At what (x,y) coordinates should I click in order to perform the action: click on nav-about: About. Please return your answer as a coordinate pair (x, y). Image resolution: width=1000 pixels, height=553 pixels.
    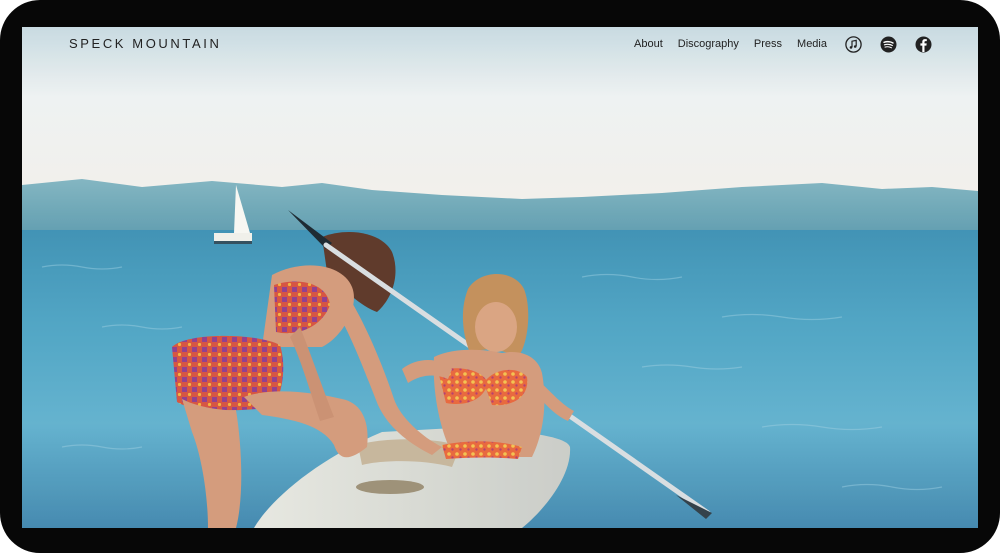
    Looking at the image, I should click on (648, 44).